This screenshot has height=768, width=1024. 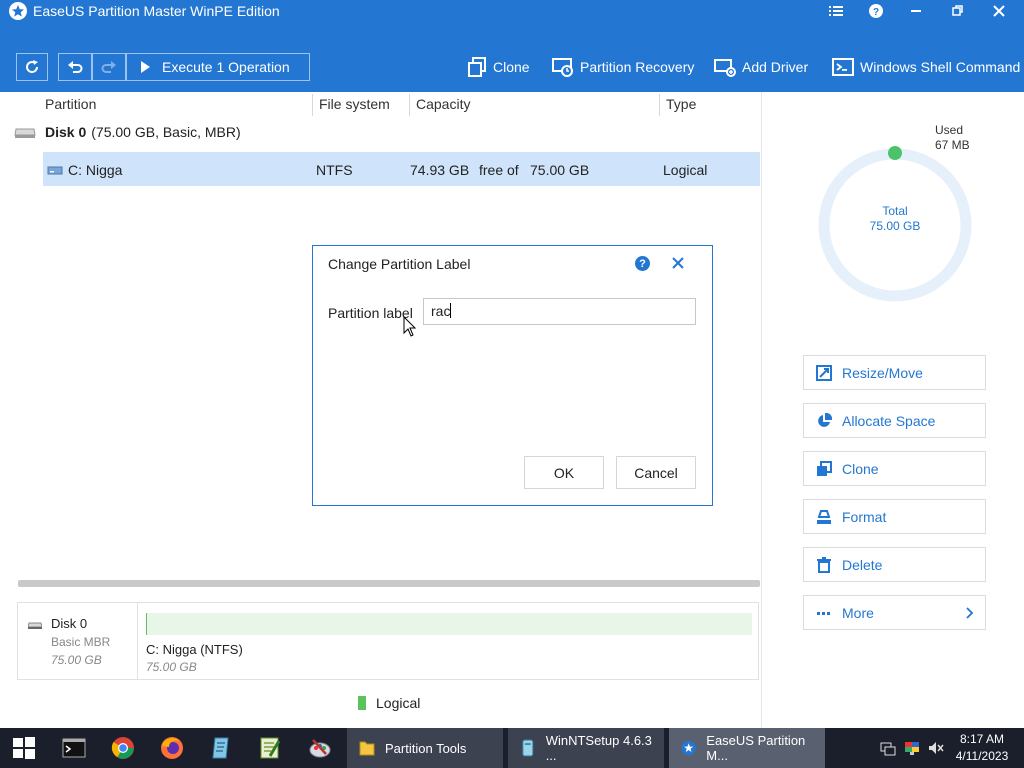 I want to click on easeus-icon, so click(x=688, y=748).